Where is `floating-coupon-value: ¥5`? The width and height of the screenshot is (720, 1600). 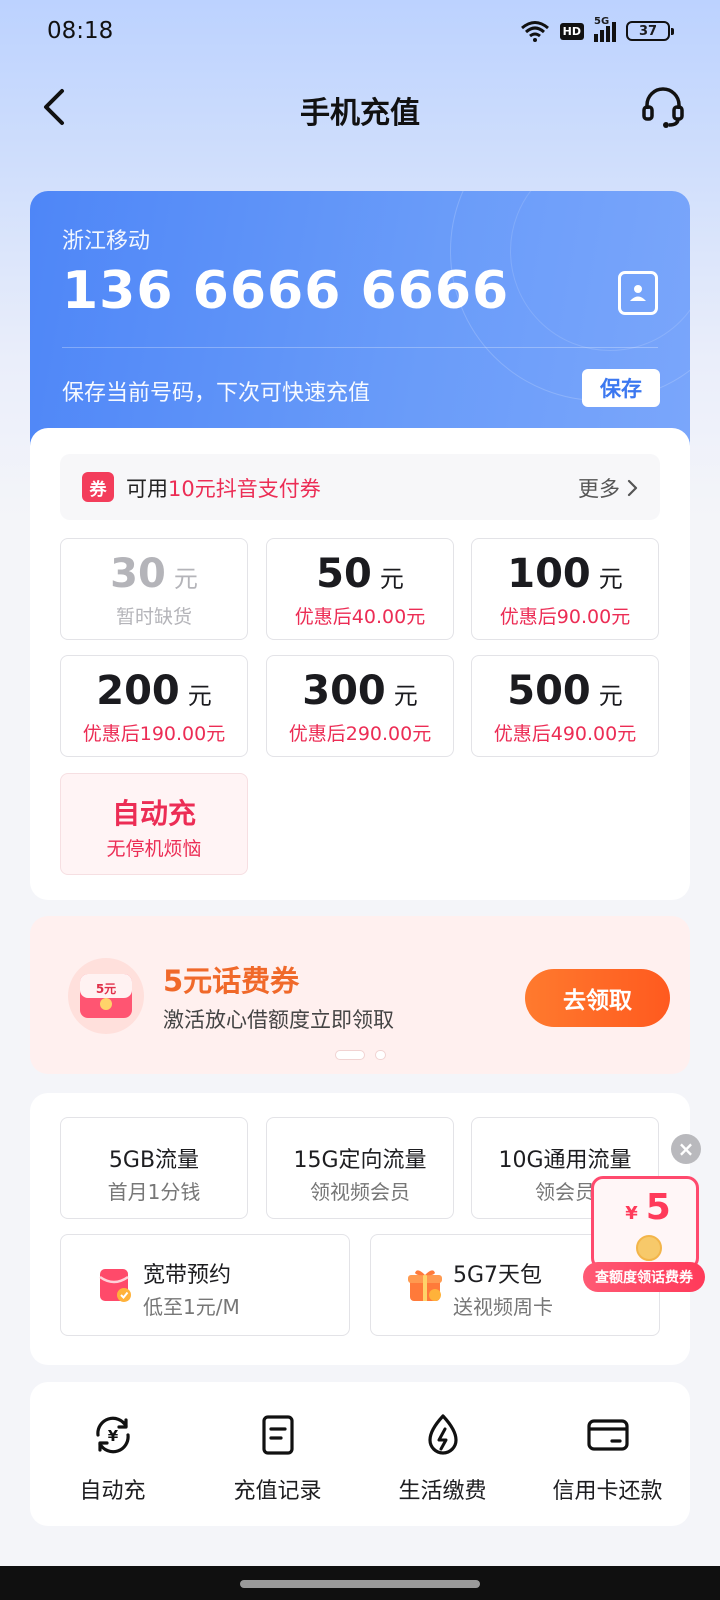 floating-coupon-value: ¥5 is located at coordinates (648, 1207).